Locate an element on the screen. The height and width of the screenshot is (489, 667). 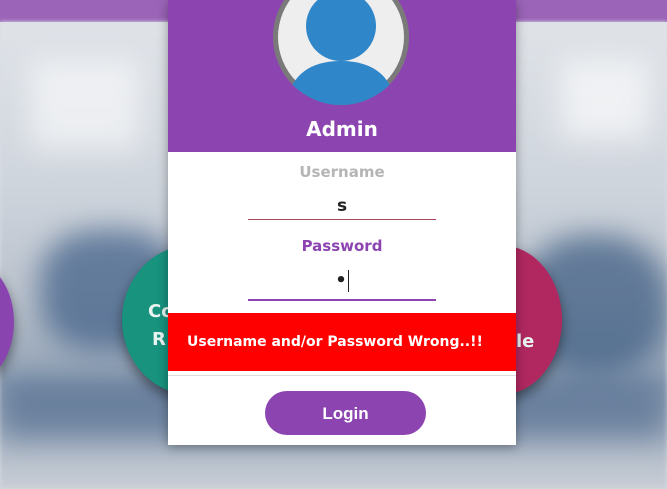
teal-circle-label-line2: R is located at coordinates (159, 339).